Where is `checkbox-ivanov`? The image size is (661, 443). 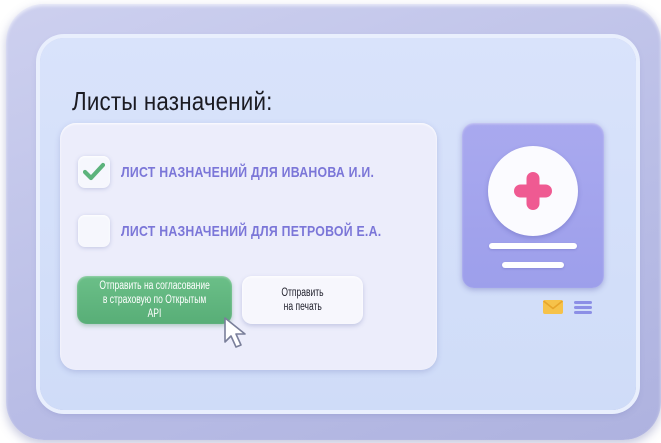
checkbox-ivanov is located at coordinates (94, 172).